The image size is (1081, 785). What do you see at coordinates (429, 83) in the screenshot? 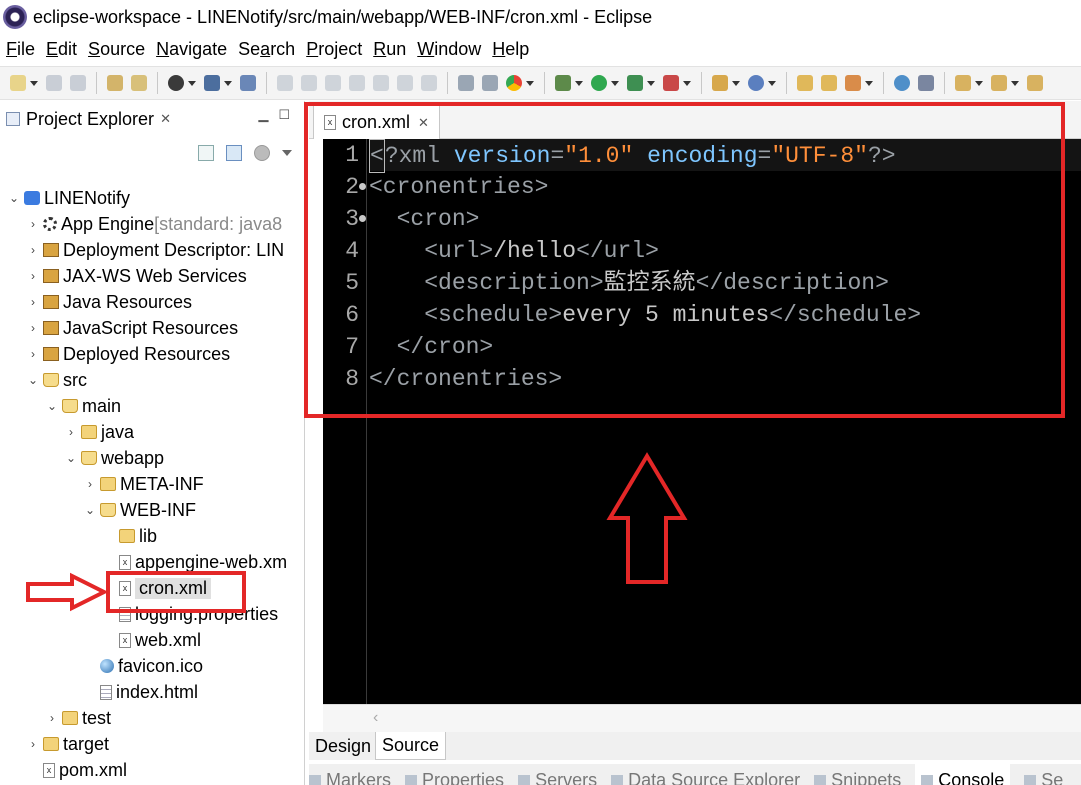
I see `step-return-icon` at bounding box center [429, 83].